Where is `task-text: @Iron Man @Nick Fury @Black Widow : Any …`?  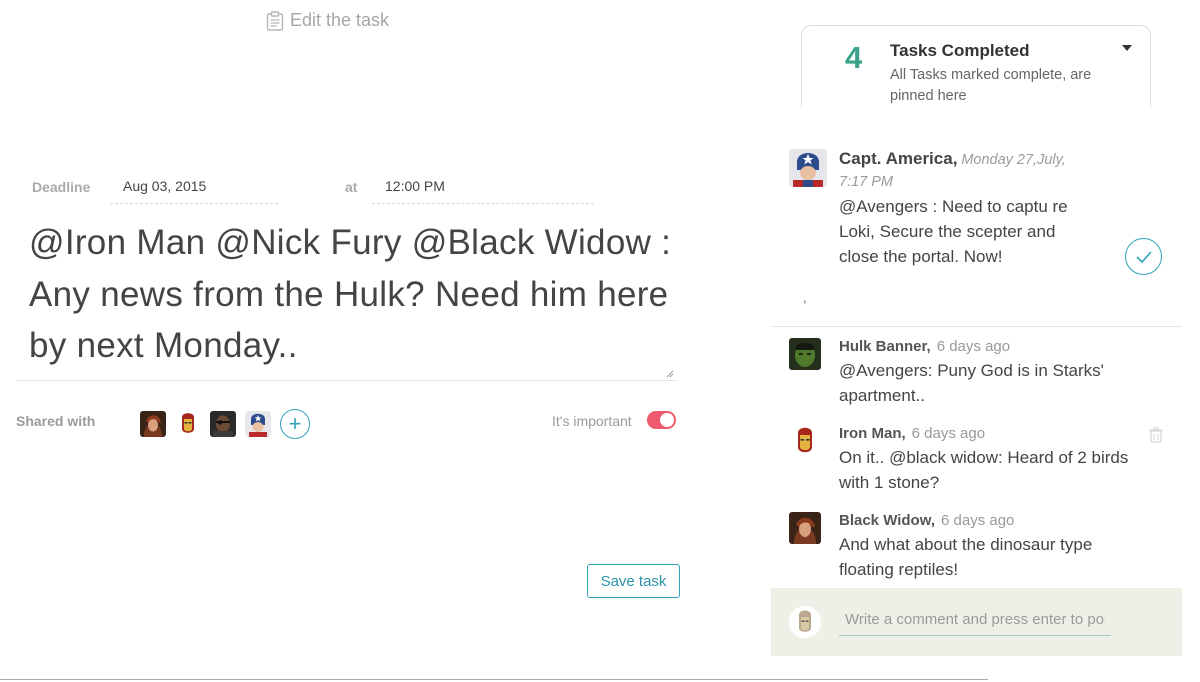
task-text: @Iron Man @Nick Fury @Black Widow : Any … is located at coordinates (350, 294).